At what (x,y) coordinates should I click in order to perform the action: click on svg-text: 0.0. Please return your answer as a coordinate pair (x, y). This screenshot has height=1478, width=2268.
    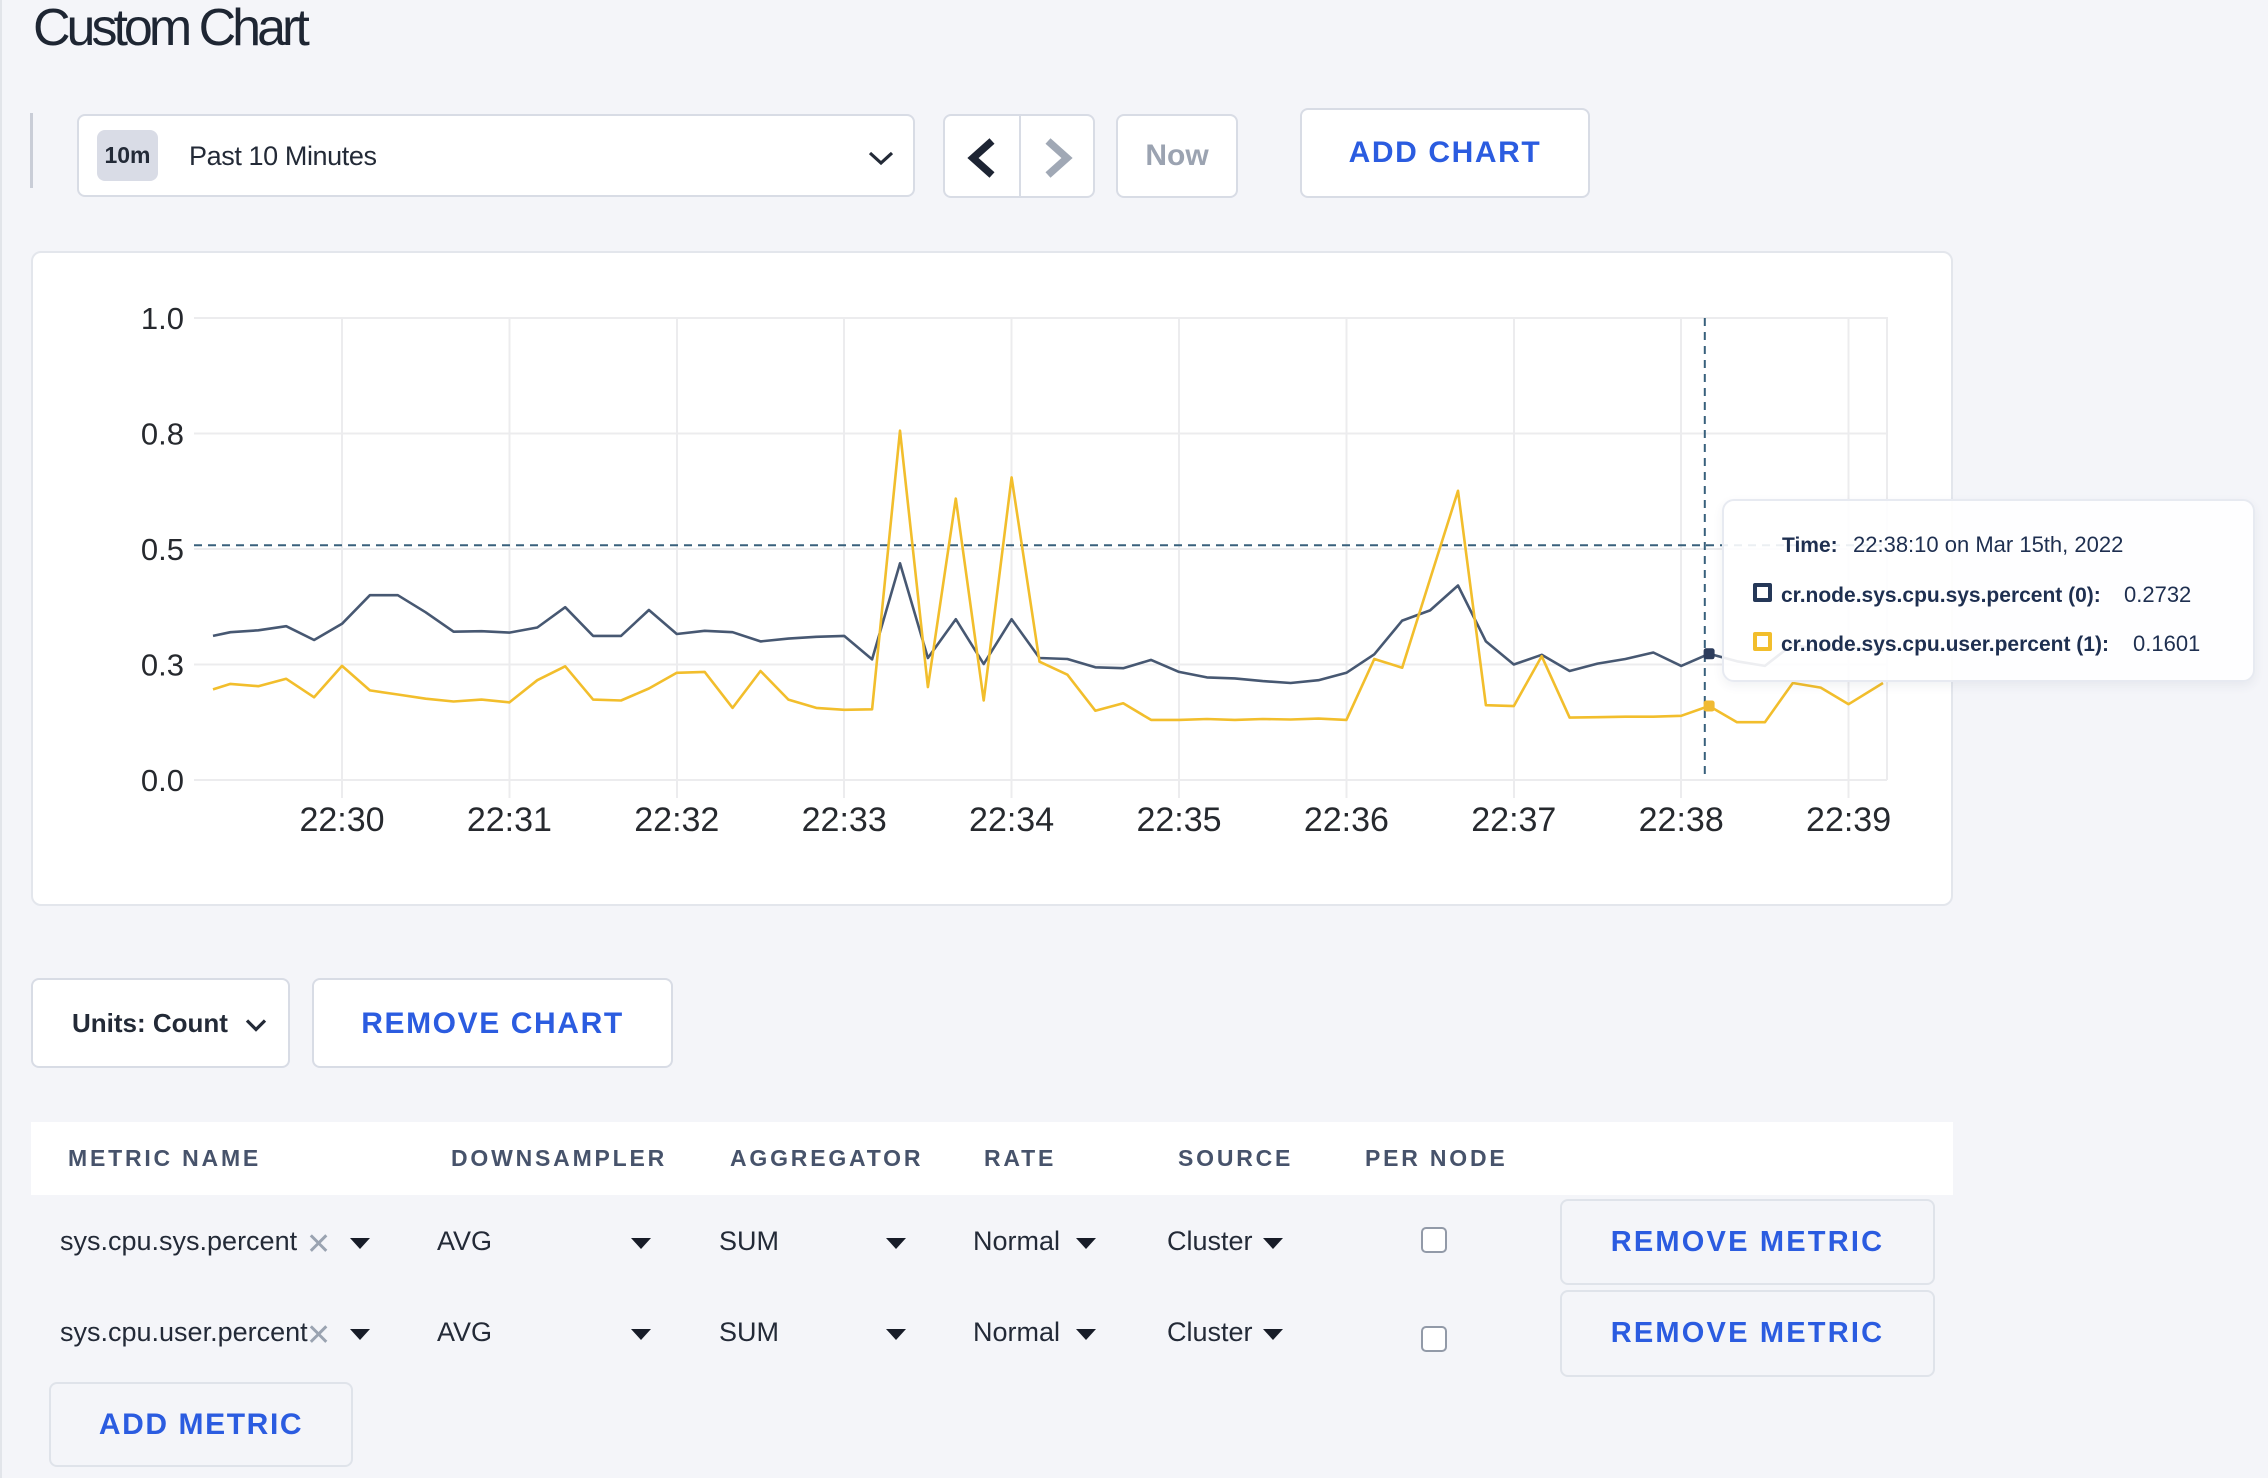
    Looking at the image, I should click on (162, 780).